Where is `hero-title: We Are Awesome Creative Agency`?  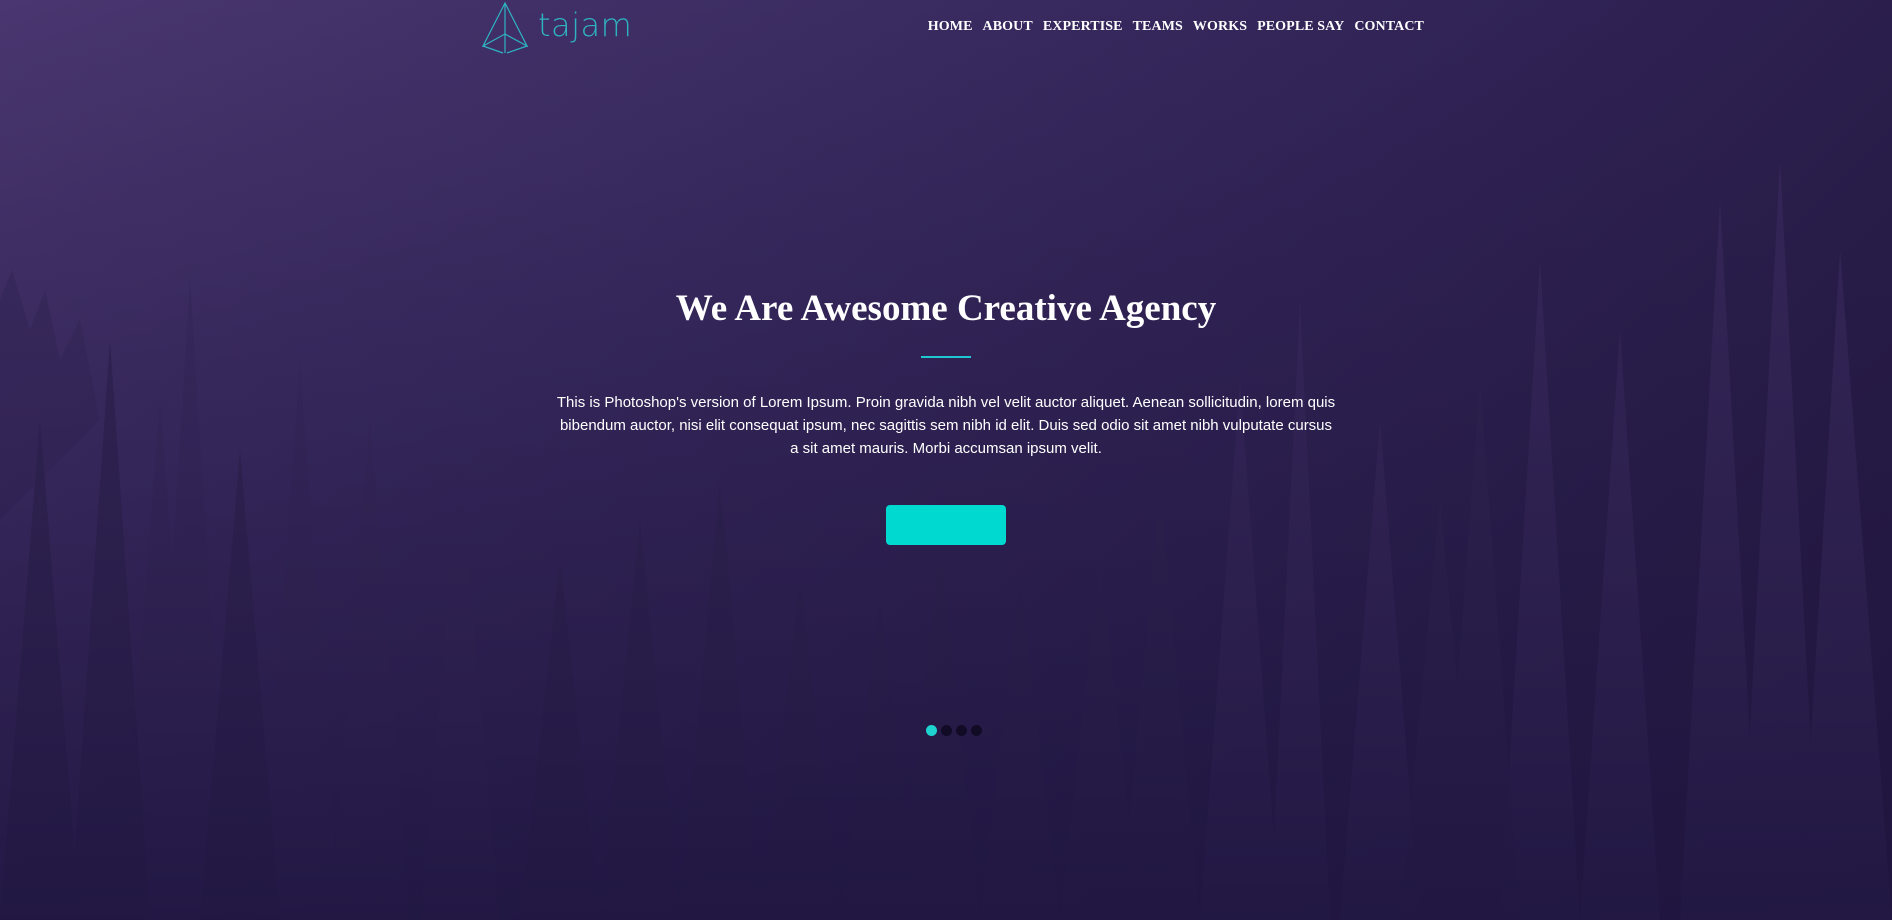
hero-title: We Are Awesome Creative Agency is located at coordinates (946, 308).